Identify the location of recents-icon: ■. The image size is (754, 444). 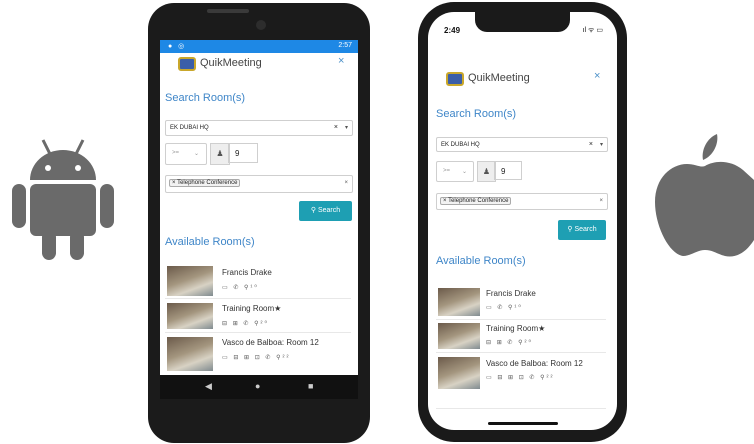
(310, 386).